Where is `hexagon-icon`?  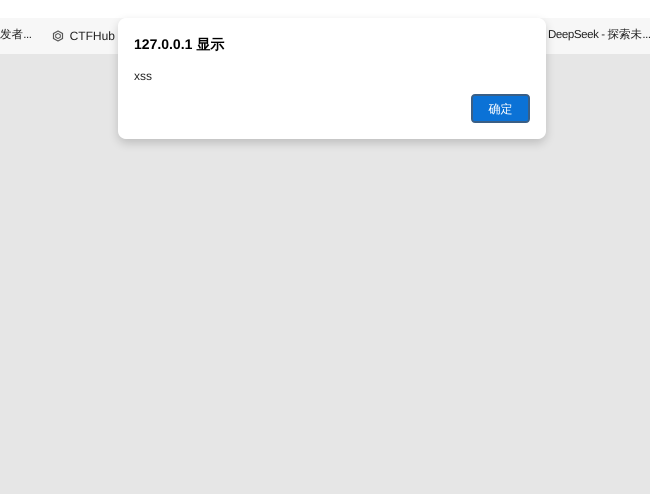 hexagon-icon is located at coordinates (58, 36).